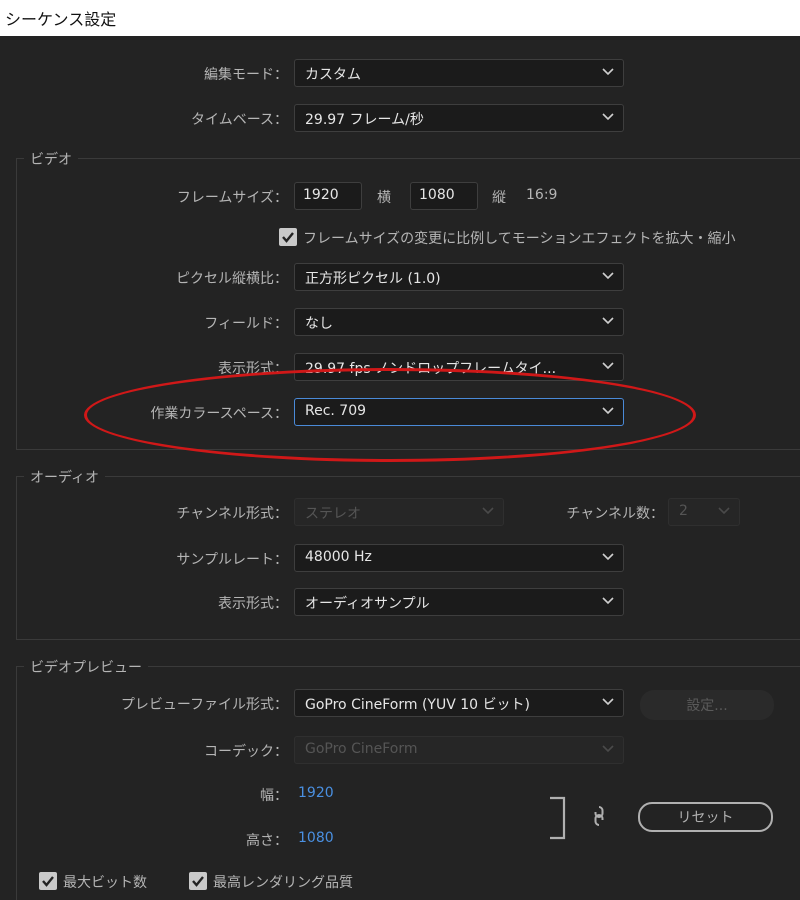  Describe the element at coordinates (444, 196) in the screenshot. I see `frame-height-input: 1080` at that location.